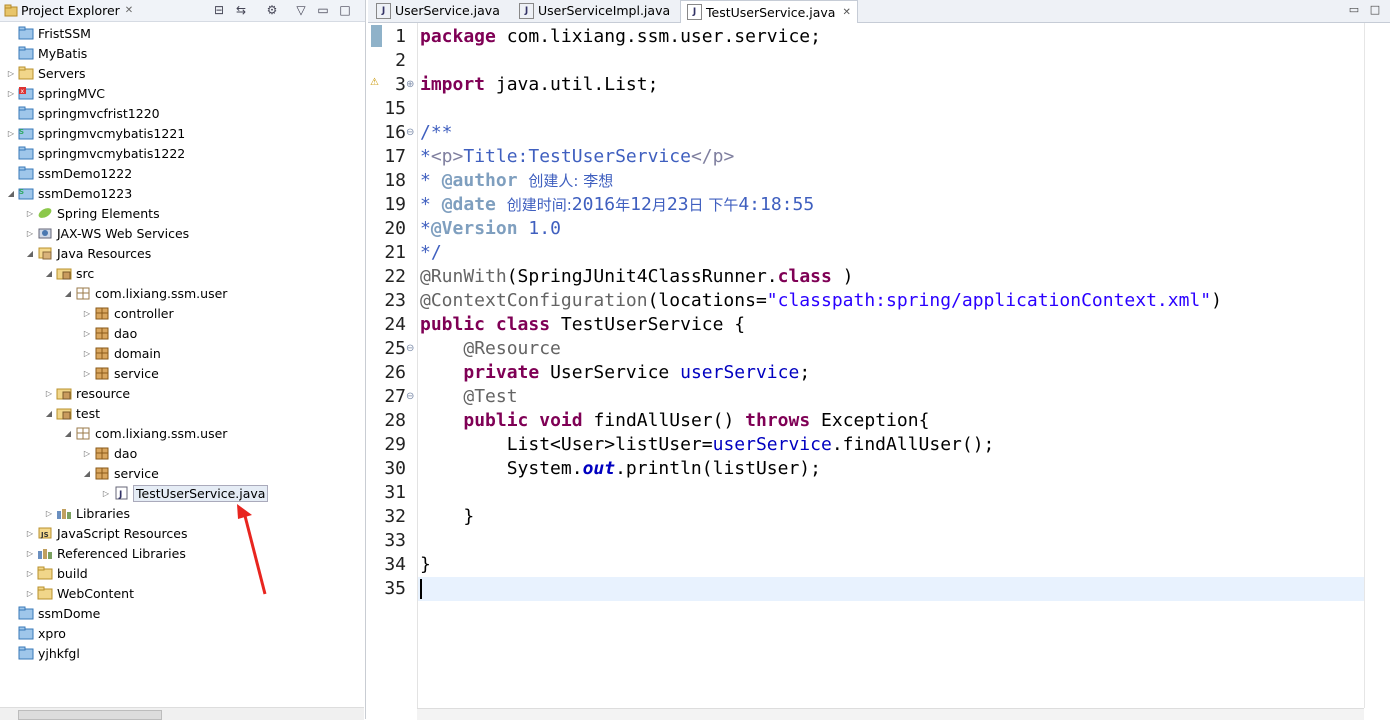 The height and width of the screenshot is (720, 1390). I want to click on tree-item: MyBatis, so click(46, 53).